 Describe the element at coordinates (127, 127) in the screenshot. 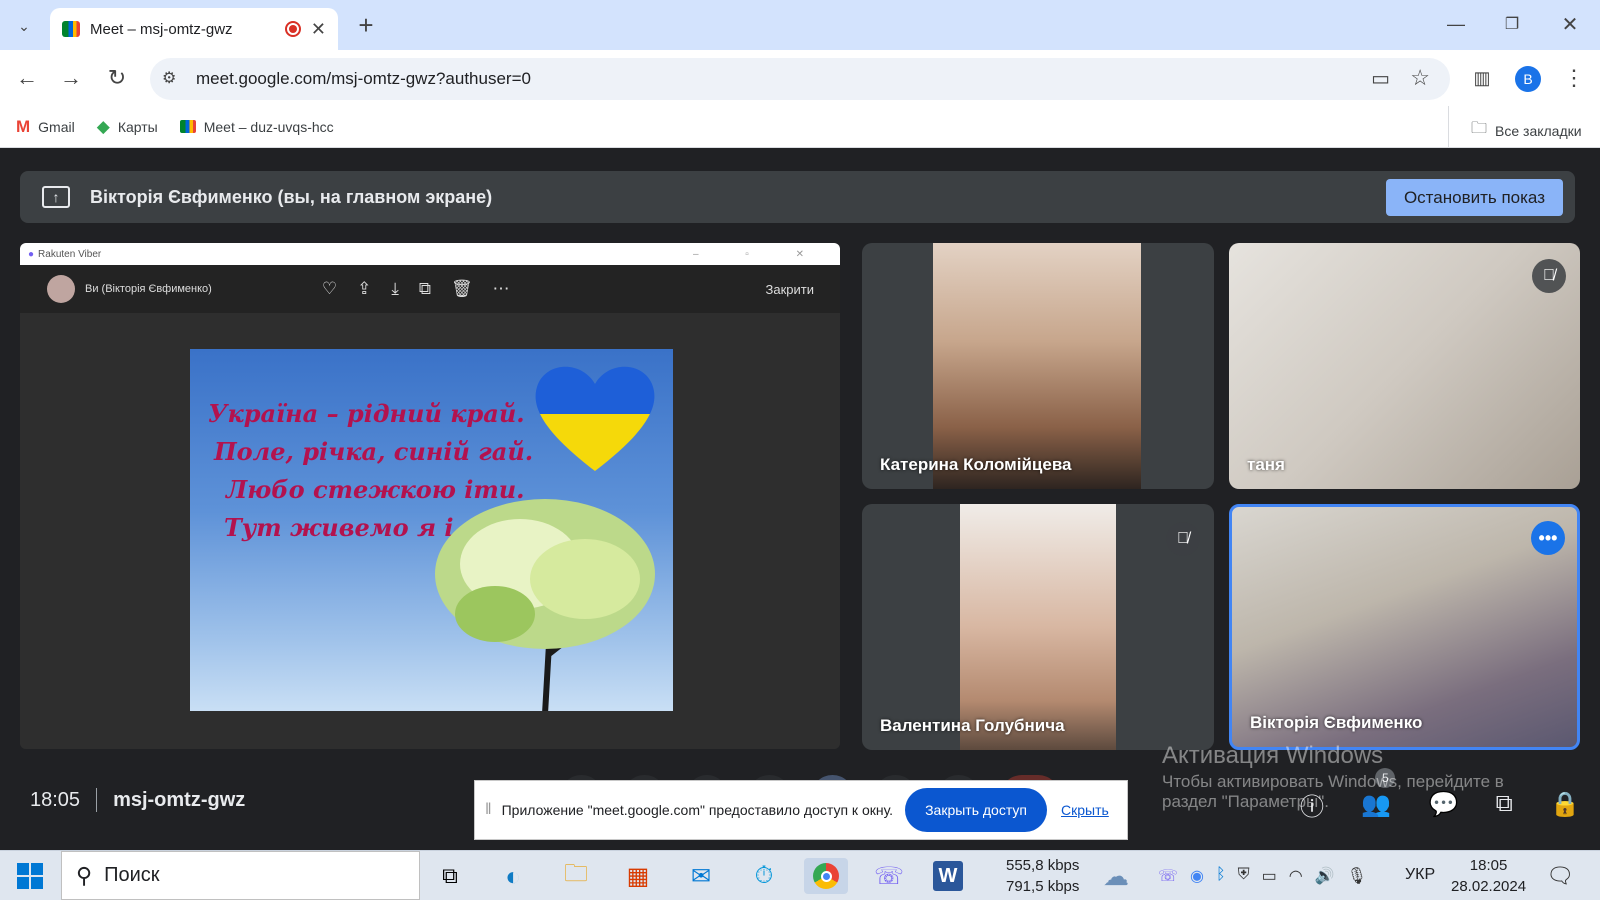

I see `bookmark-maps: ◆ Карты` at that location.